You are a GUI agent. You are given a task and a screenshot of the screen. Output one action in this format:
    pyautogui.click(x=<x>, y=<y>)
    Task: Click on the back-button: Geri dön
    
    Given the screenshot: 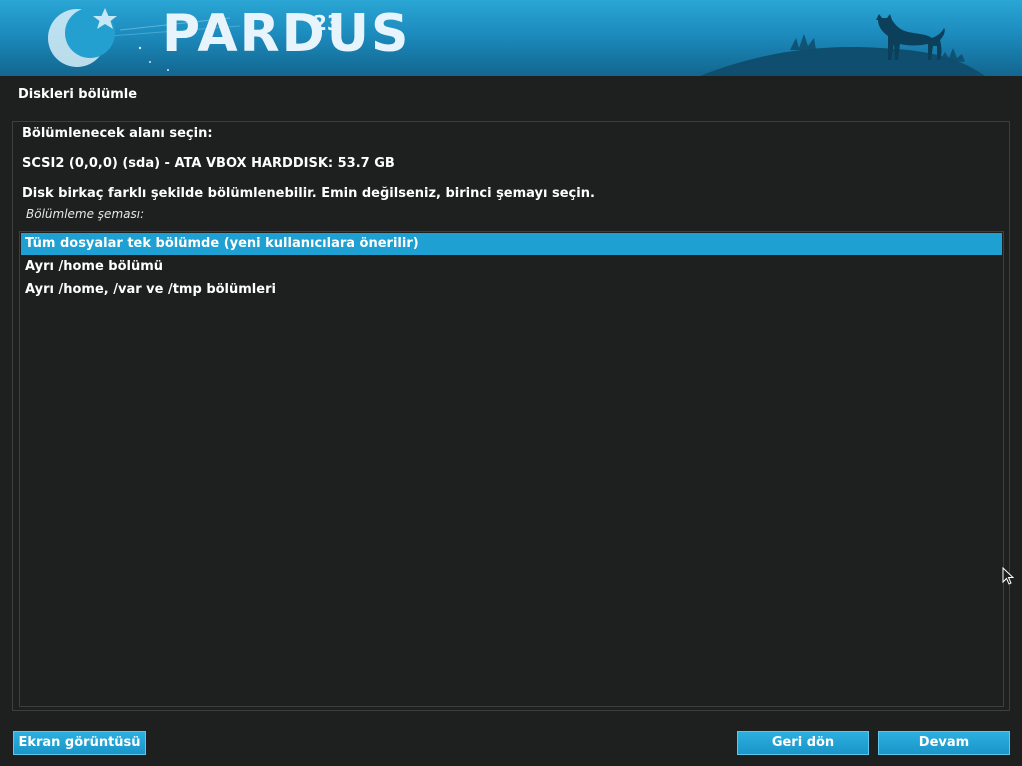 What is the action you would take?
    pyautogui.click(x=803, y=743)
    